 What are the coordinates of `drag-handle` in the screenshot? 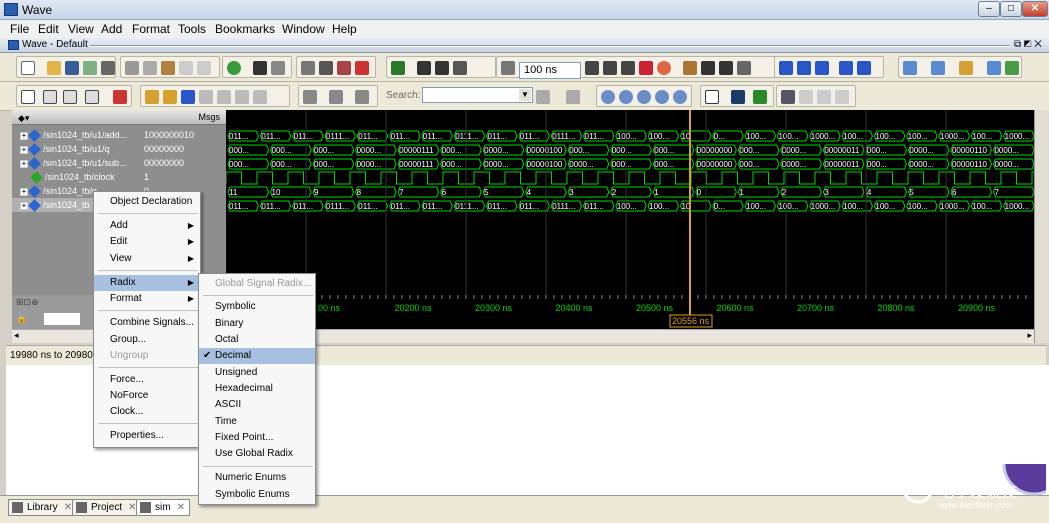 It's located at (550, 46).